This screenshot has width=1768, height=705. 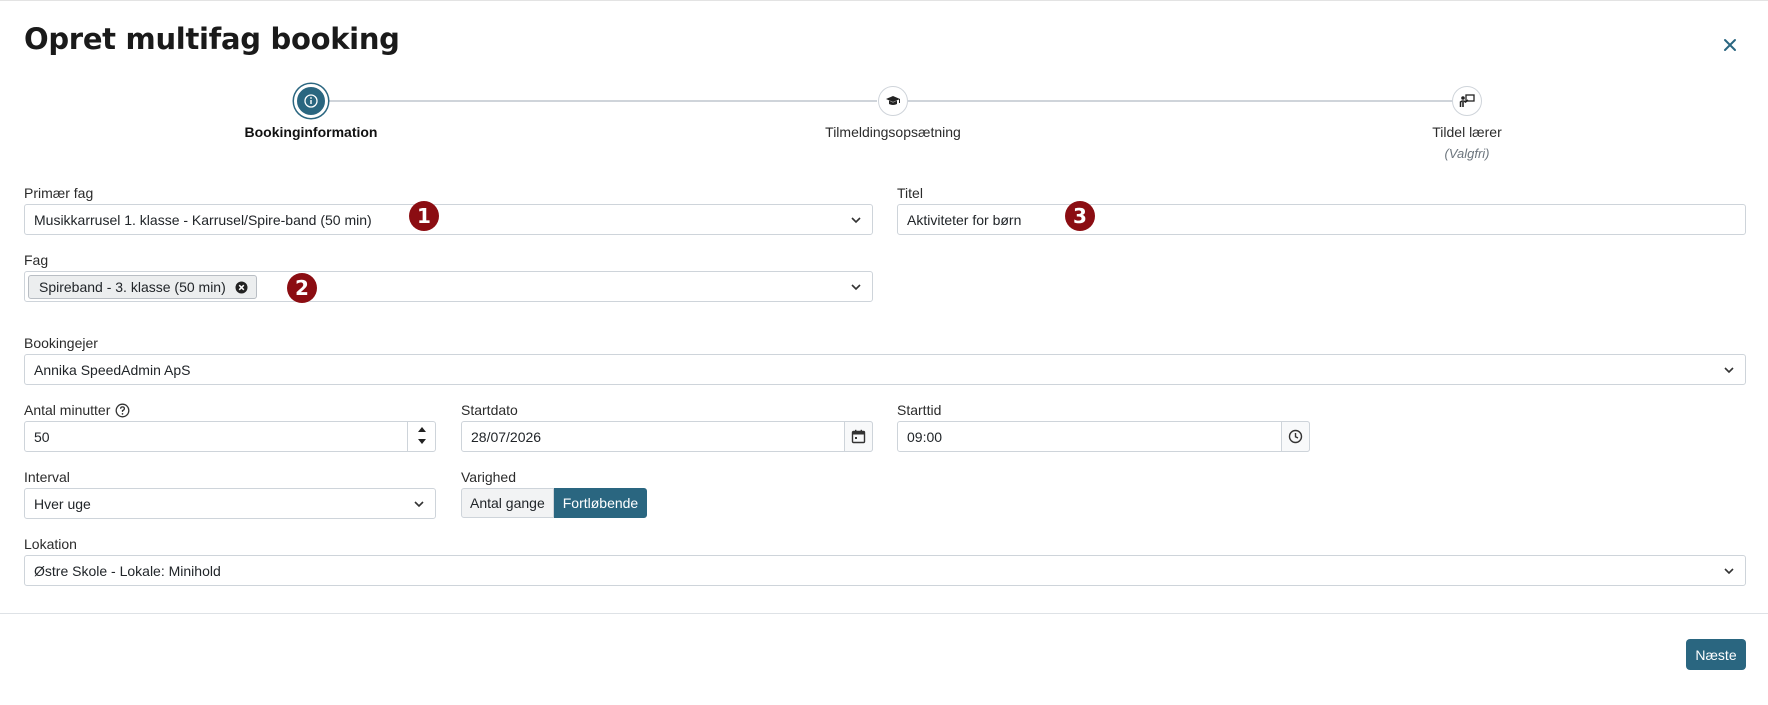 What do you see at coordinates (1716, 654) in the screenshot?
I see `next-button: Næste` at bounding box center [1716, 654].